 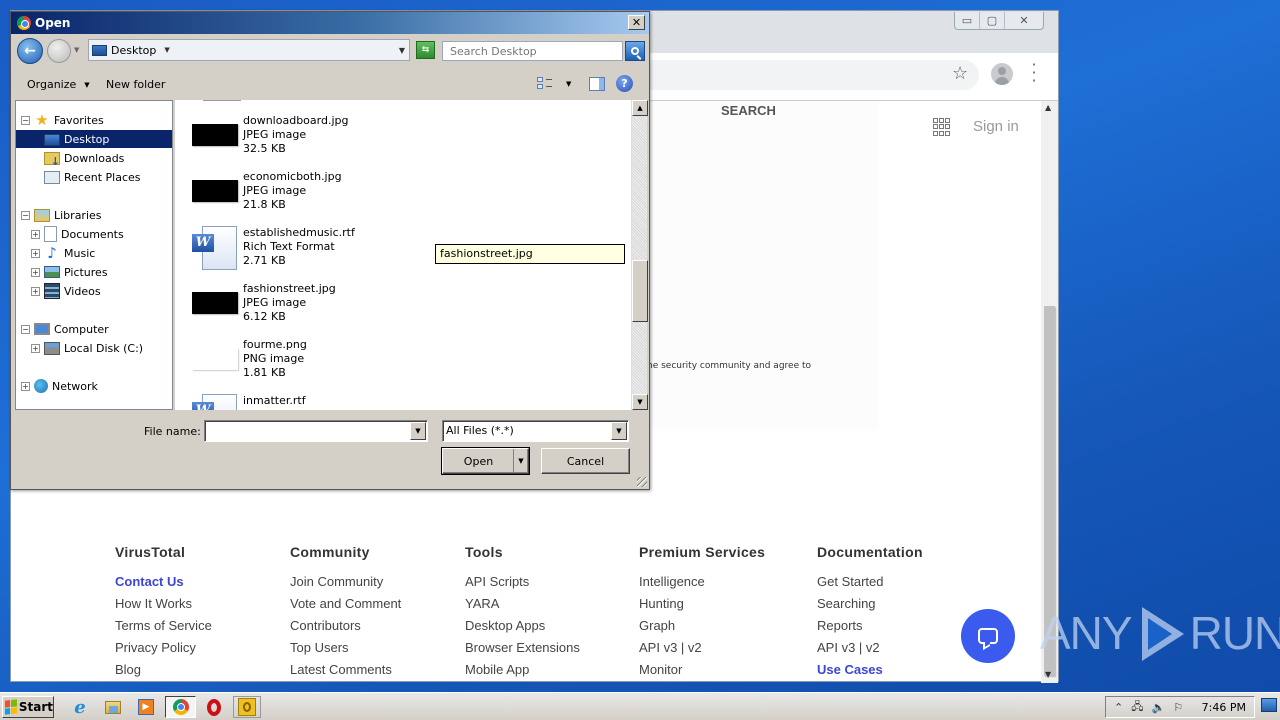 I want to click on taskbar-internet-explorer: e, so click(x=80, y=707).